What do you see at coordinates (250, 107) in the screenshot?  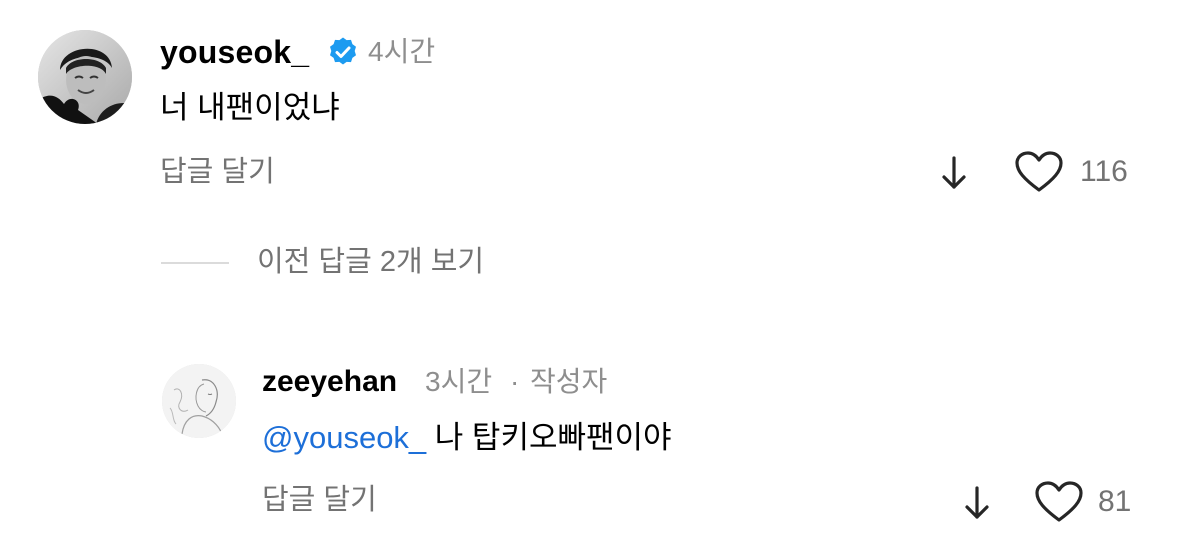 I see `comment-text: 너 내팬이었냐` at bounding box center [250, 107].